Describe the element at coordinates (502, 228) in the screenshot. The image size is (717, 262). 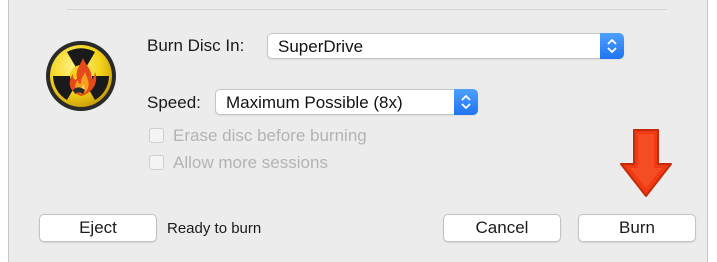
I see `cancel-button: Cancel` at that location.